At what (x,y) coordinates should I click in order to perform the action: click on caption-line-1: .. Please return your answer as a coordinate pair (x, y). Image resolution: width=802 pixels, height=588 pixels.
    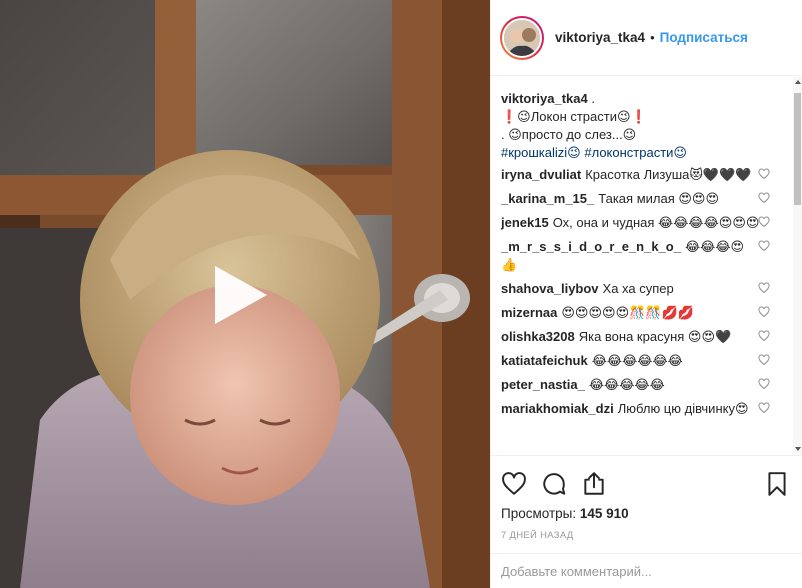
    Looking at the image, I should click on (591, 98).